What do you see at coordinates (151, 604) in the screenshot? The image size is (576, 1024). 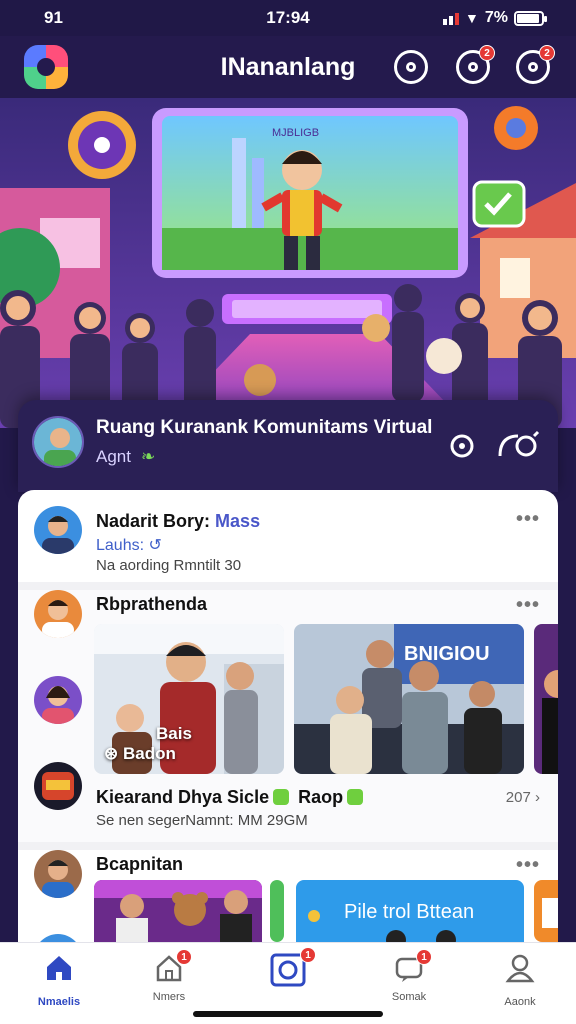 I see `group-title: Rbprathenda` at bounding box center [151, 604].